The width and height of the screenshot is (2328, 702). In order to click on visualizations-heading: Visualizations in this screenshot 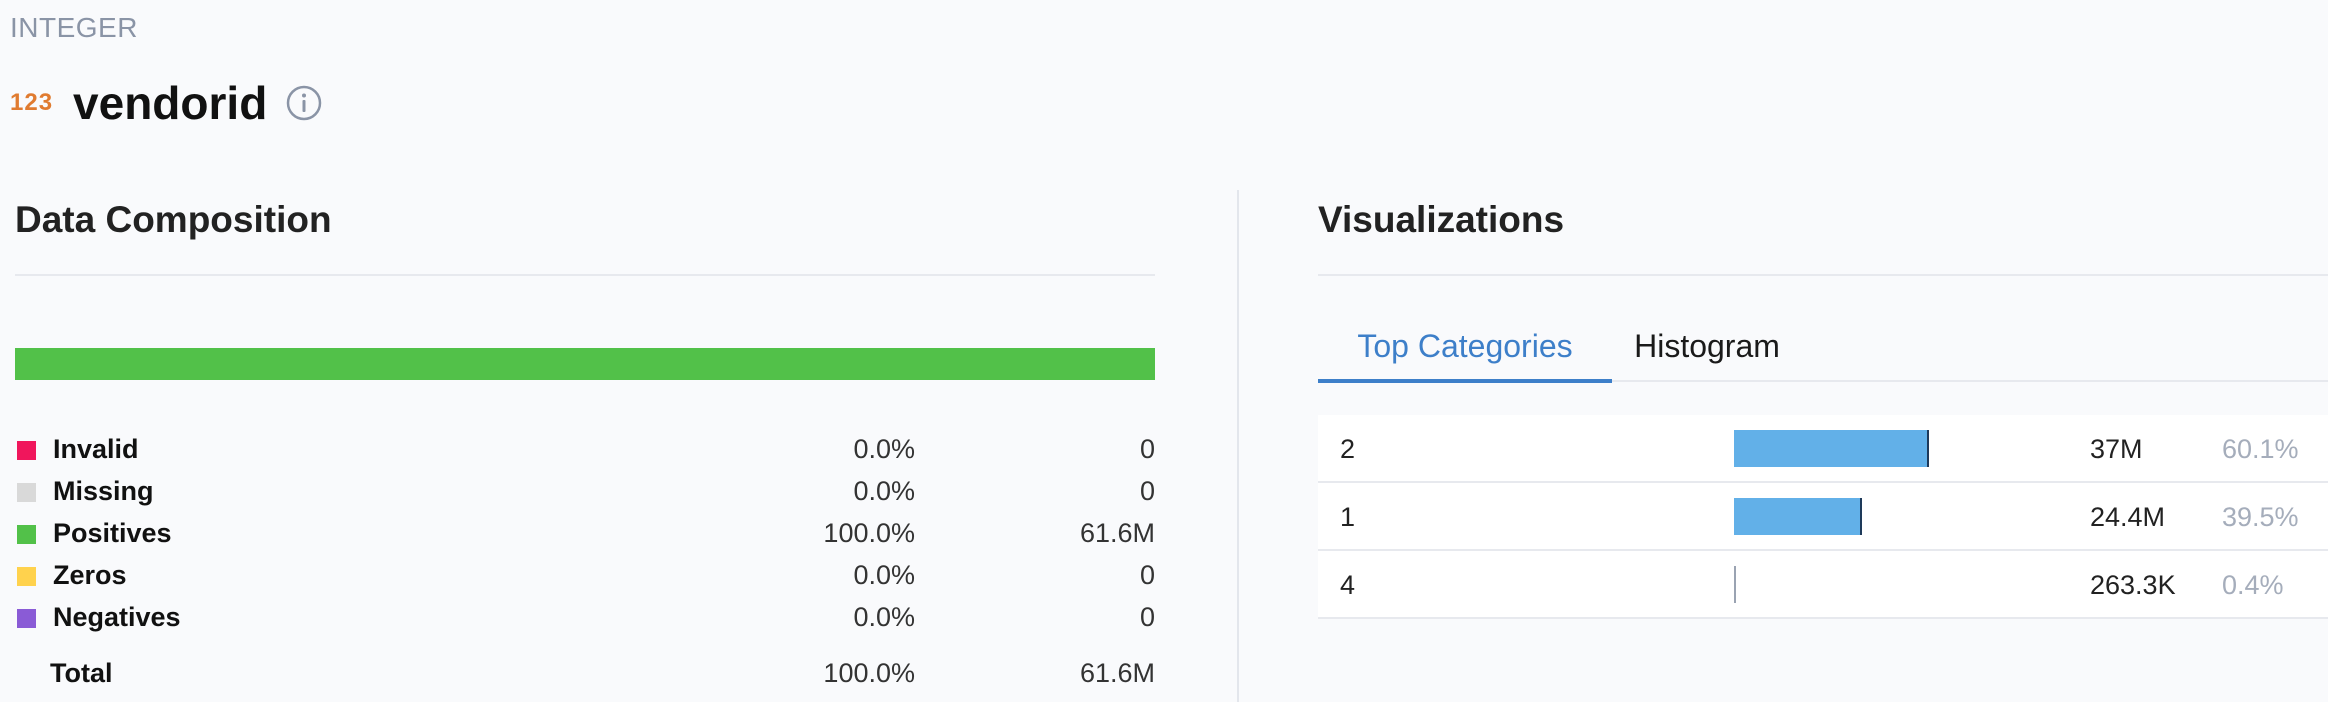, I will do `click(1441, 219)`.